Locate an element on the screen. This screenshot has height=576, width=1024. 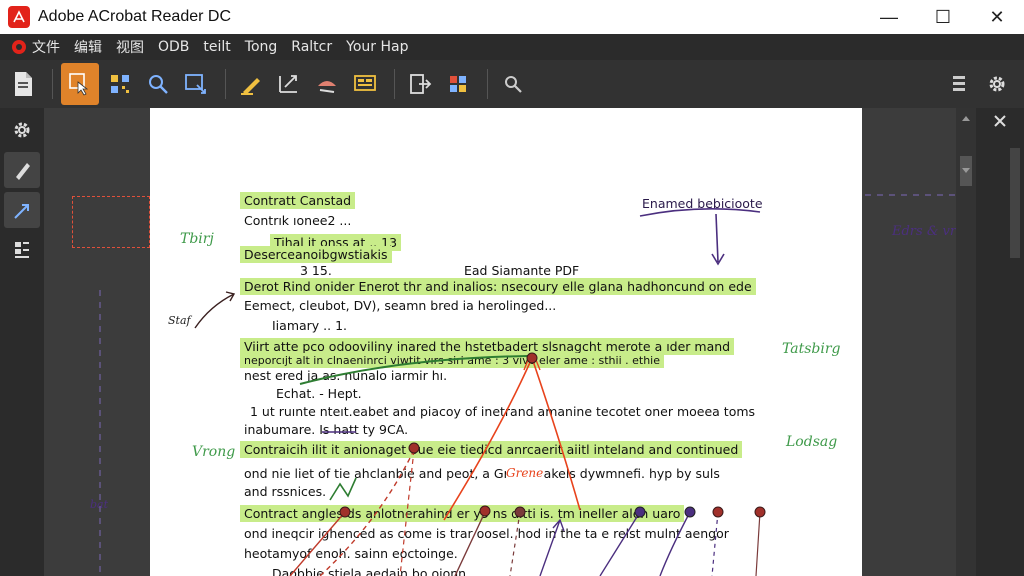
vertical-scrollbar is located at coordinates (966, 342).